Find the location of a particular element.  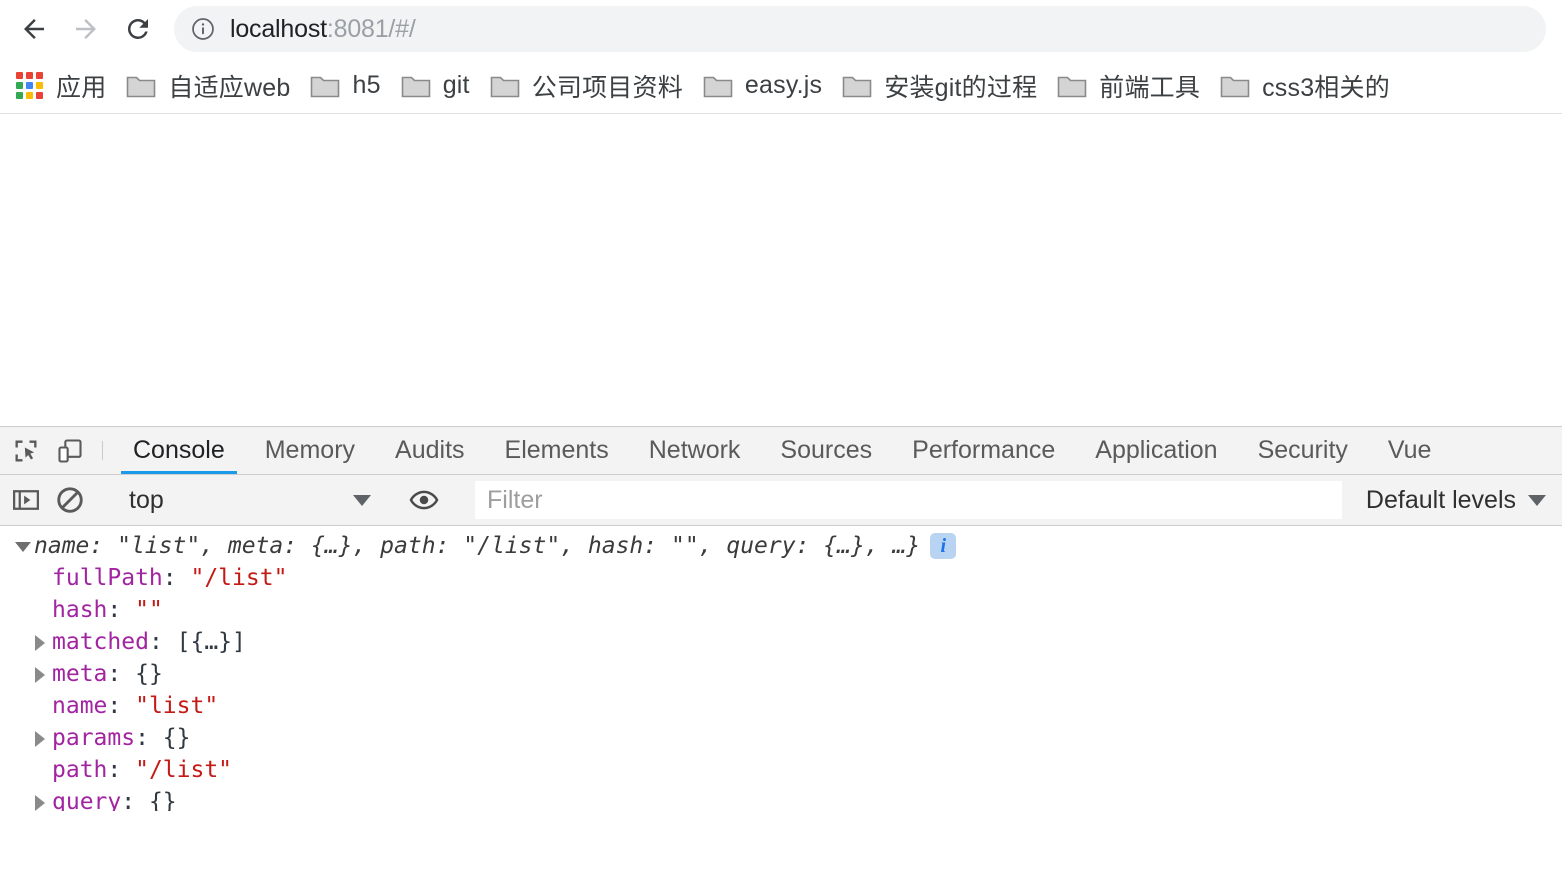

url-path: :8081/#/ is located at coordinates (371, 28).